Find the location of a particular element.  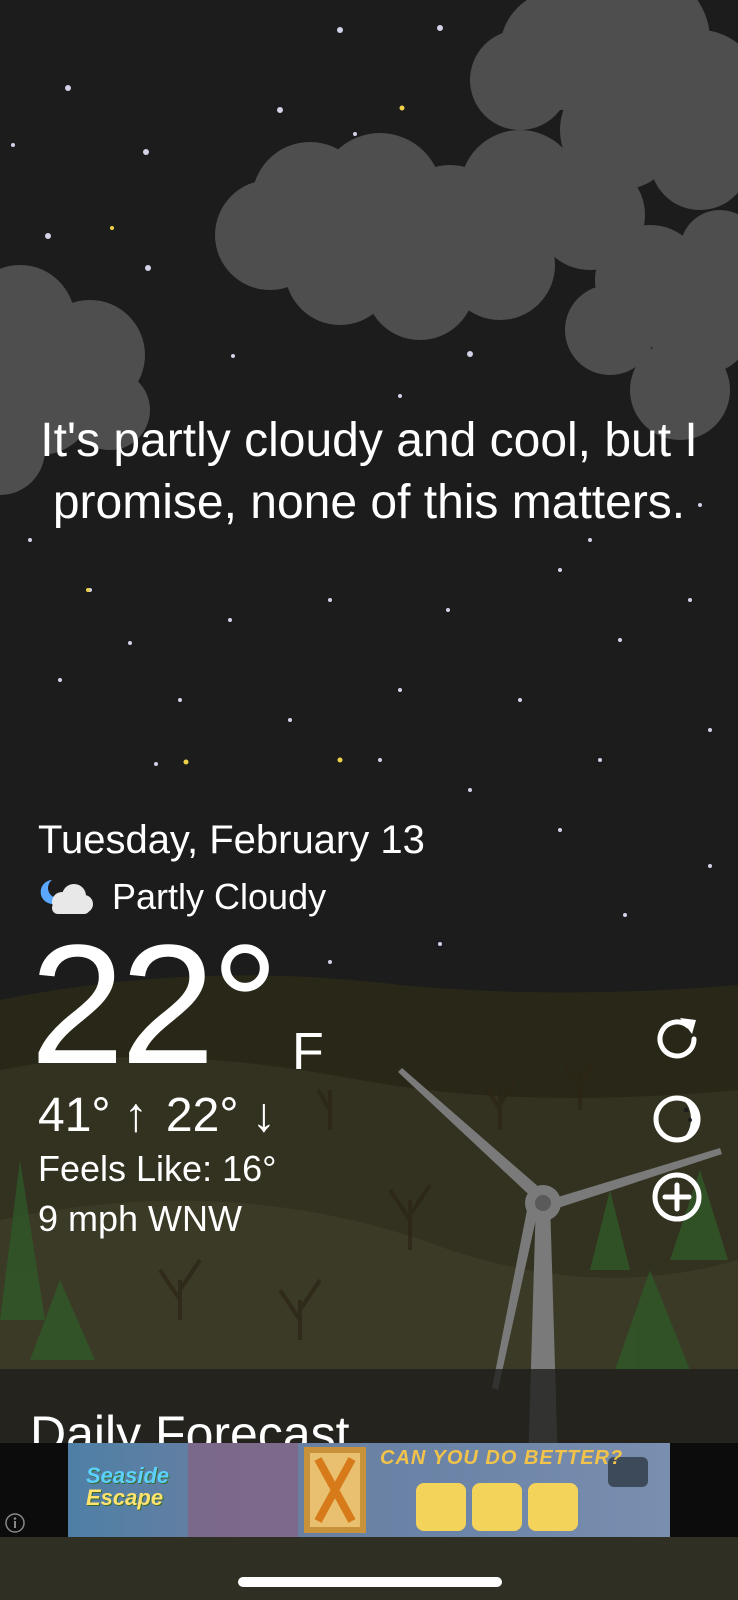

refresh-button is located at coordinates (677, 1039).